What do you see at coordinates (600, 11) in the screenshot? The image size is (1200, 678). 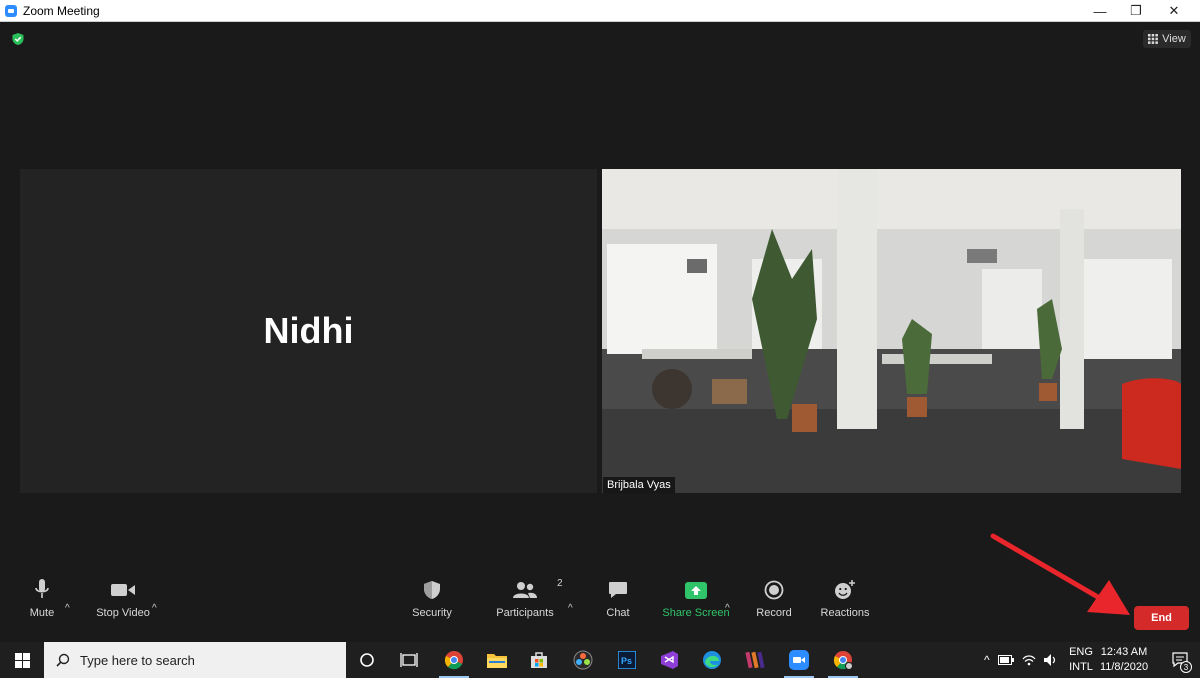 I see `title-bar: Zoom Meeting — ❐ ✕` at bounding box center [600, 11].